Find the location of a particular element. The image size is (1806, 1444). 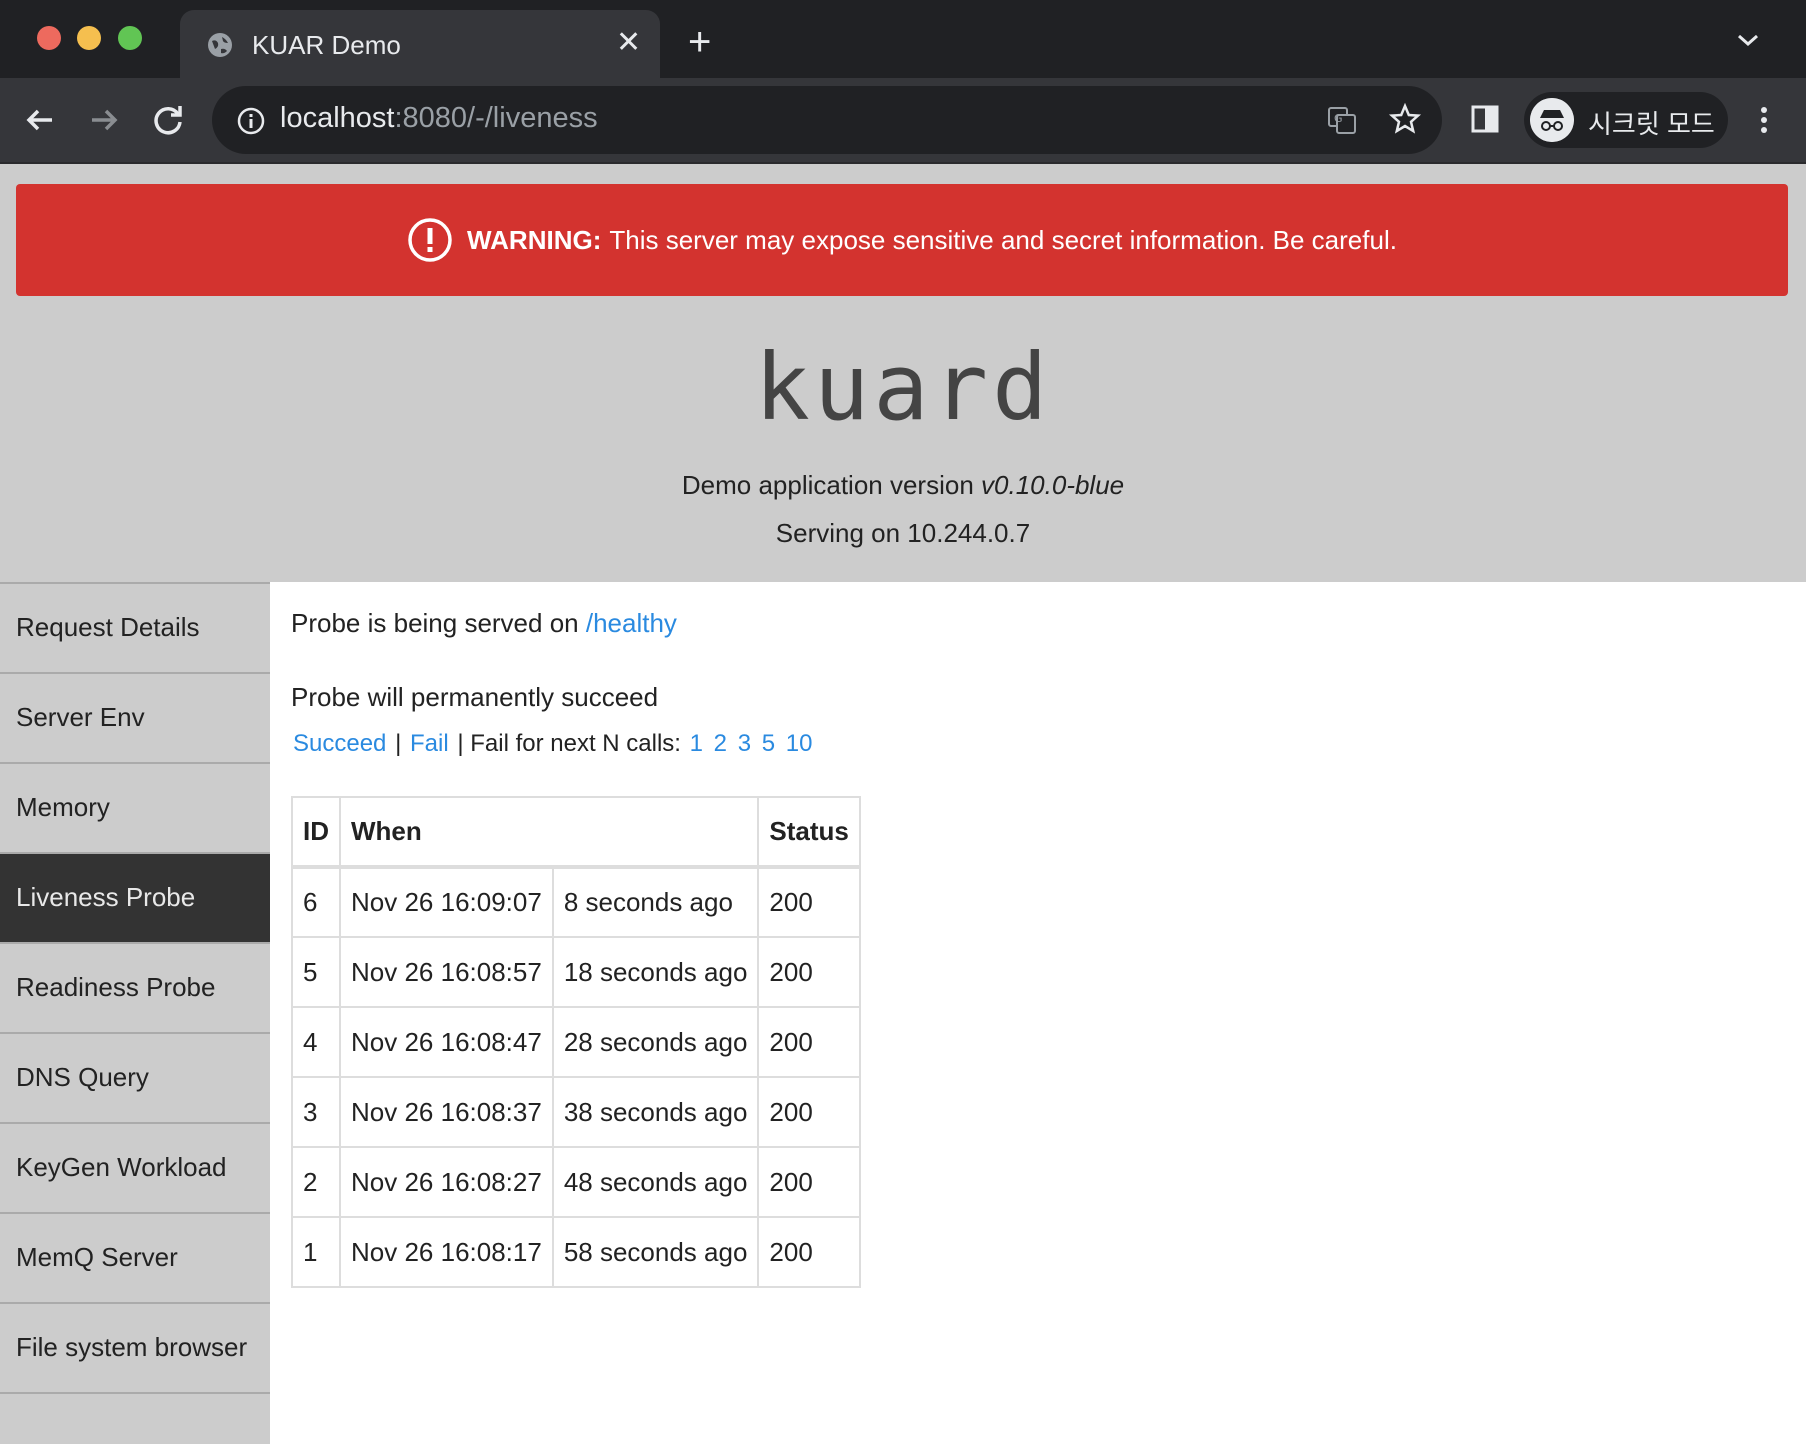

sidebar-item-label: MemQ Server is located at coordinates (97, 1257).